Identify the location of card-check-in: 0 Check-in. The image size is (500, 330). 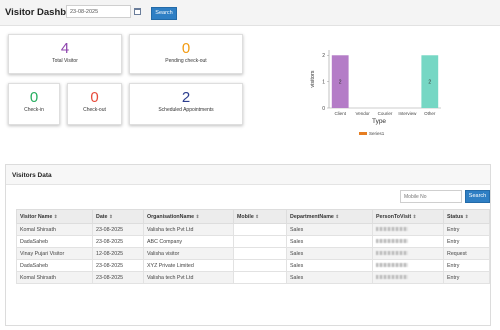
(34, 104).